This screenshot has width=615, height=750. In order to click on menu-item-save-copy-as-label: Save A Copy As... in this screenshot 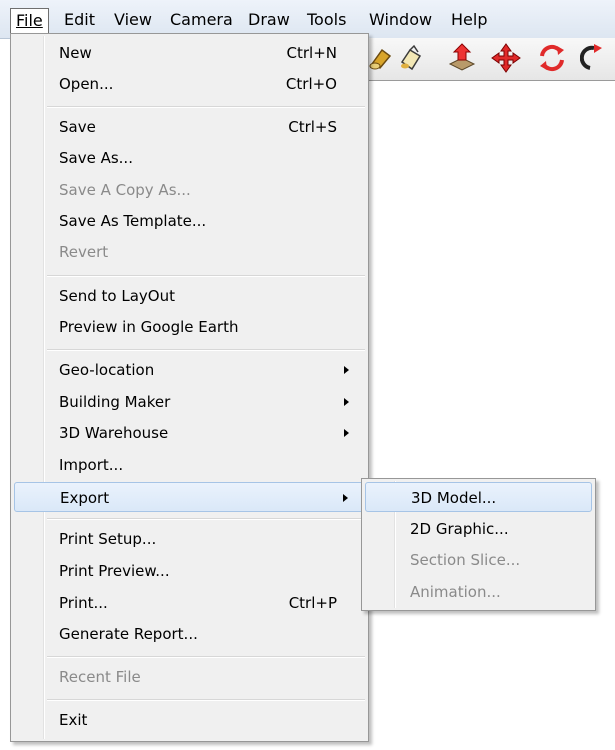, I will do `click(125, 190)`.